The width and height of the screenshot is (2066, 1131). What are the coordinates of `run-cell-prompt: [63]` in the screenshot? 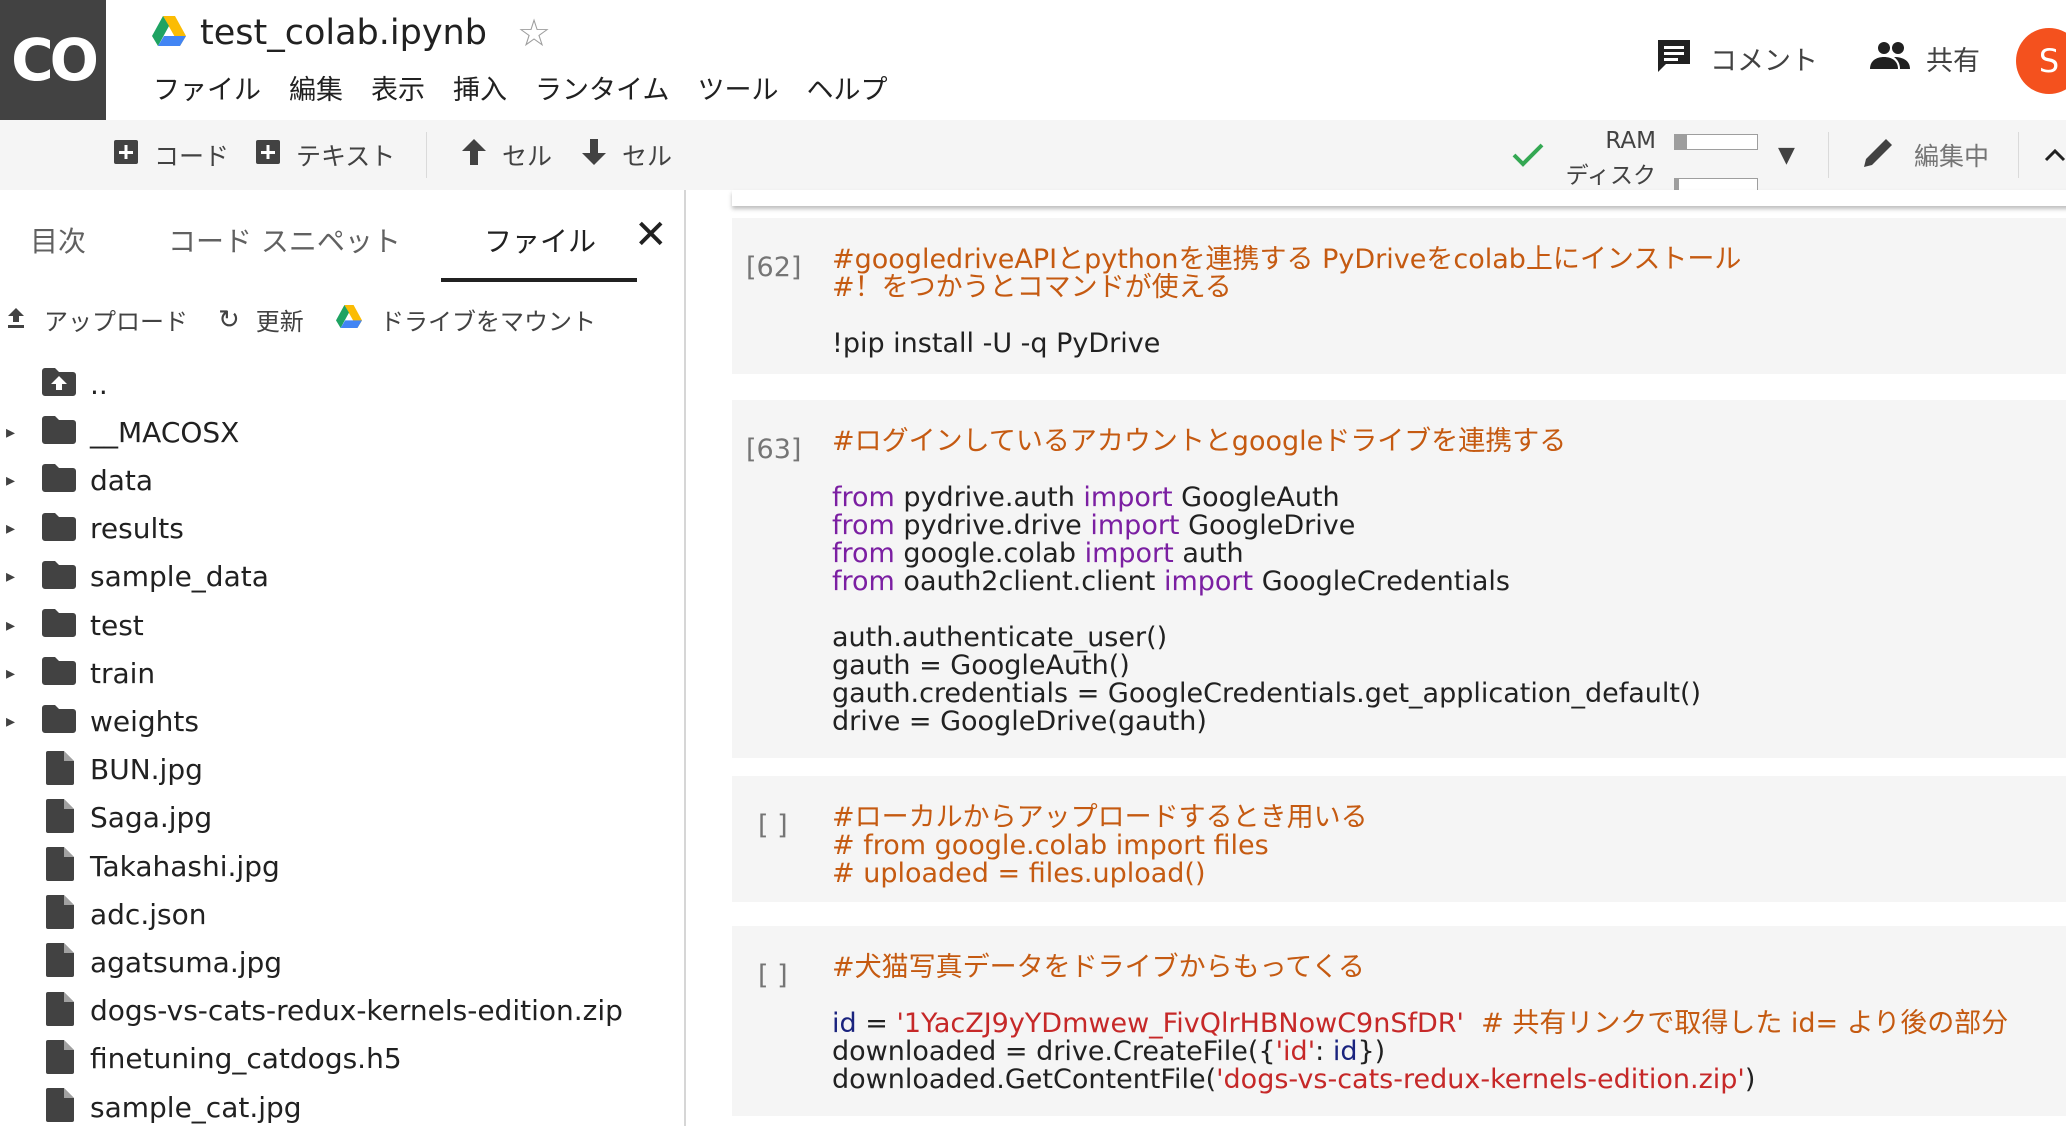 It's located at (773, 449).